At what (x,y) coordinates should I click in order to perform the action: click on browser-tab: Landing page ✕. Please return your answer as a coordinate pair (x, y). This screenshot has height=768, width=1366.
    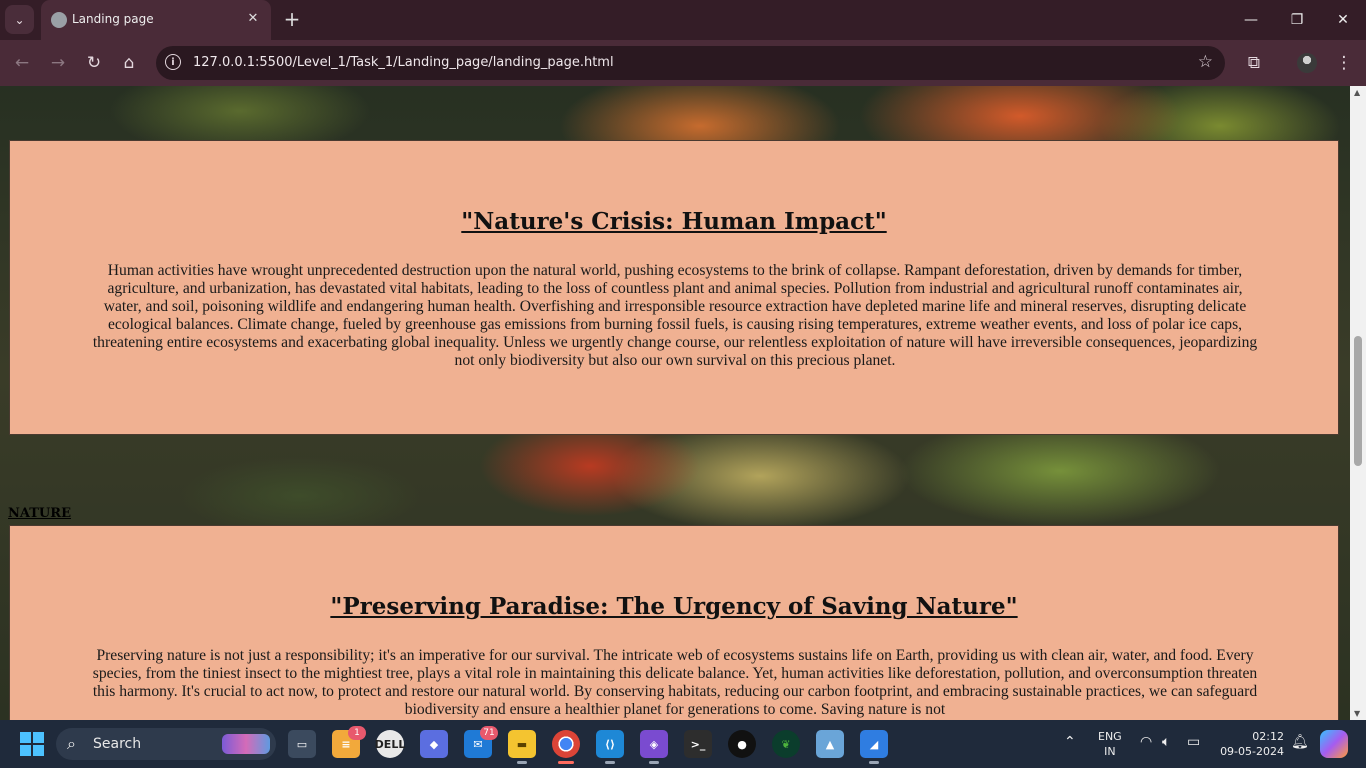
    Looking at the image, I should click on (156, 20).